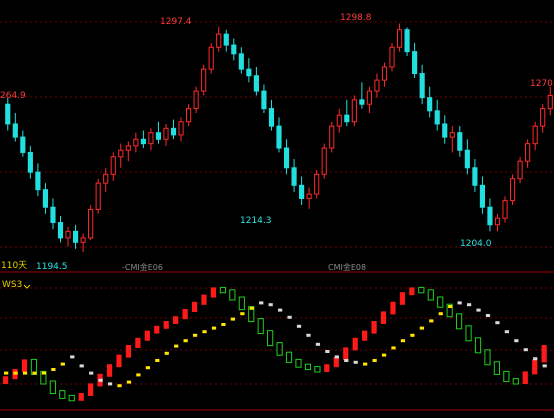  I want to click on indicator-selector: WS3, so click(16, 284).